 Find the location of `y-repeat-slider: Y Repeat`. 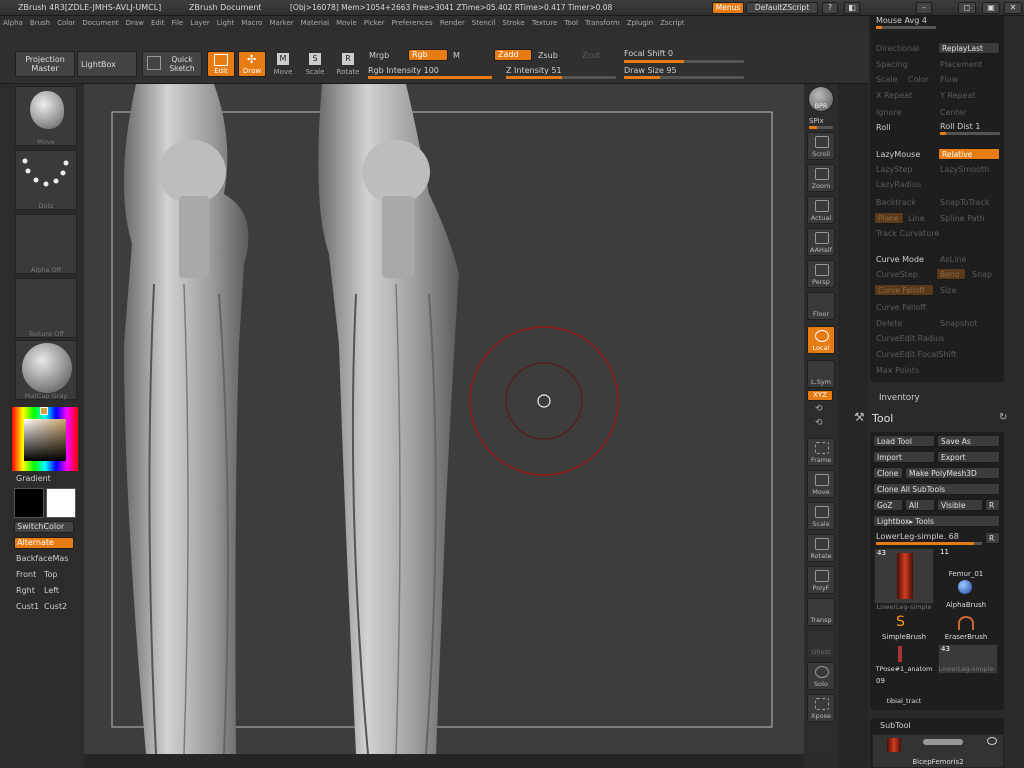

y-repeat-slider: Y Repeat is located at coordinates (958, 95).